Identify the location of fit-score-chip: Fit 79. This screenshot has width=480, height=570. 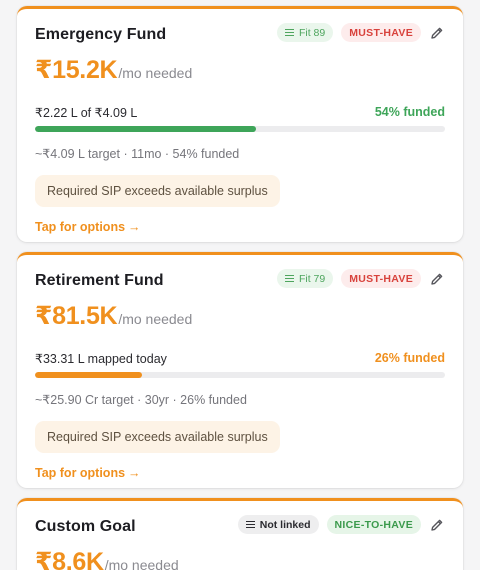
(305, 278).